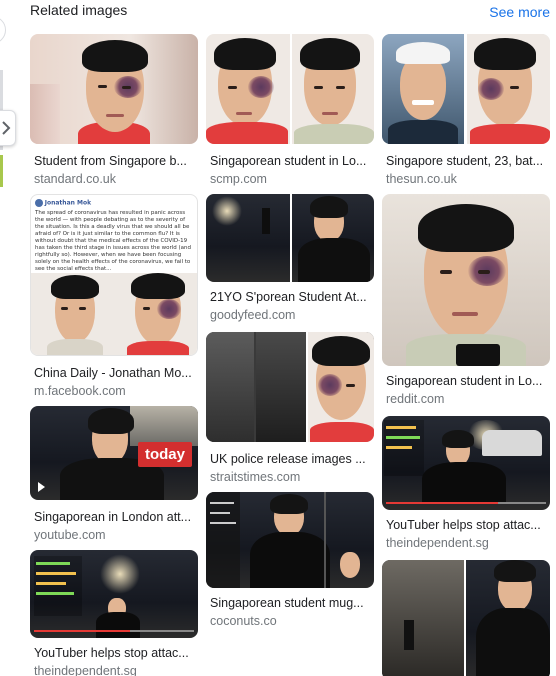 Image resolution: width=556 pixels, height=676 pixels. Describe the element at coordinates (291, 477) in the screenshot. I see `result-source: straitstimes.com` at that location.